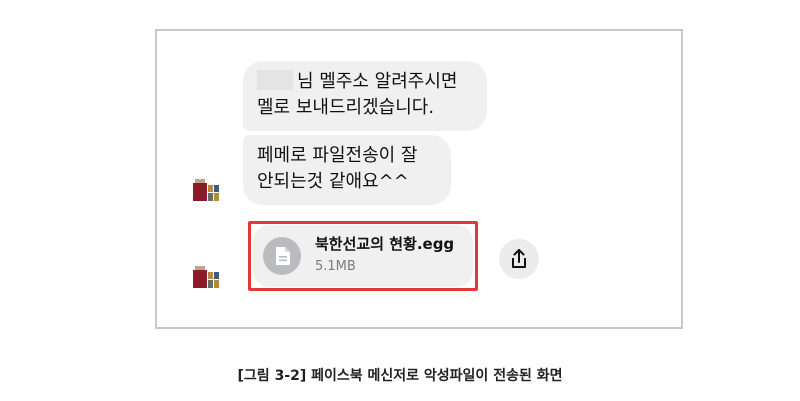  Describe the element at coordinates (377, 81) in the screenshot. I see `message-1-line-1-text: 님 멜주소 알려주시면` at that location.